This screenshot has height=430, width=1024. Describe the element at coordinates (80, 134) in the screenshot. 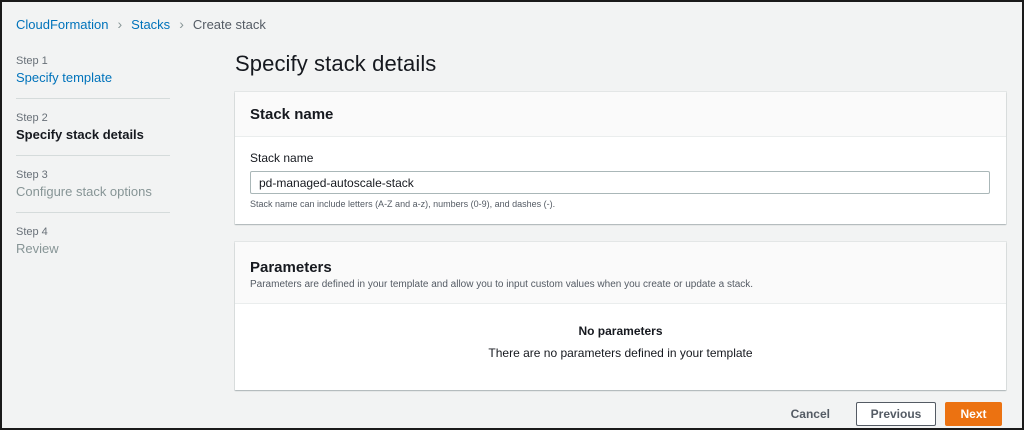

I see `step-label-current: Specify stack details` at that location.